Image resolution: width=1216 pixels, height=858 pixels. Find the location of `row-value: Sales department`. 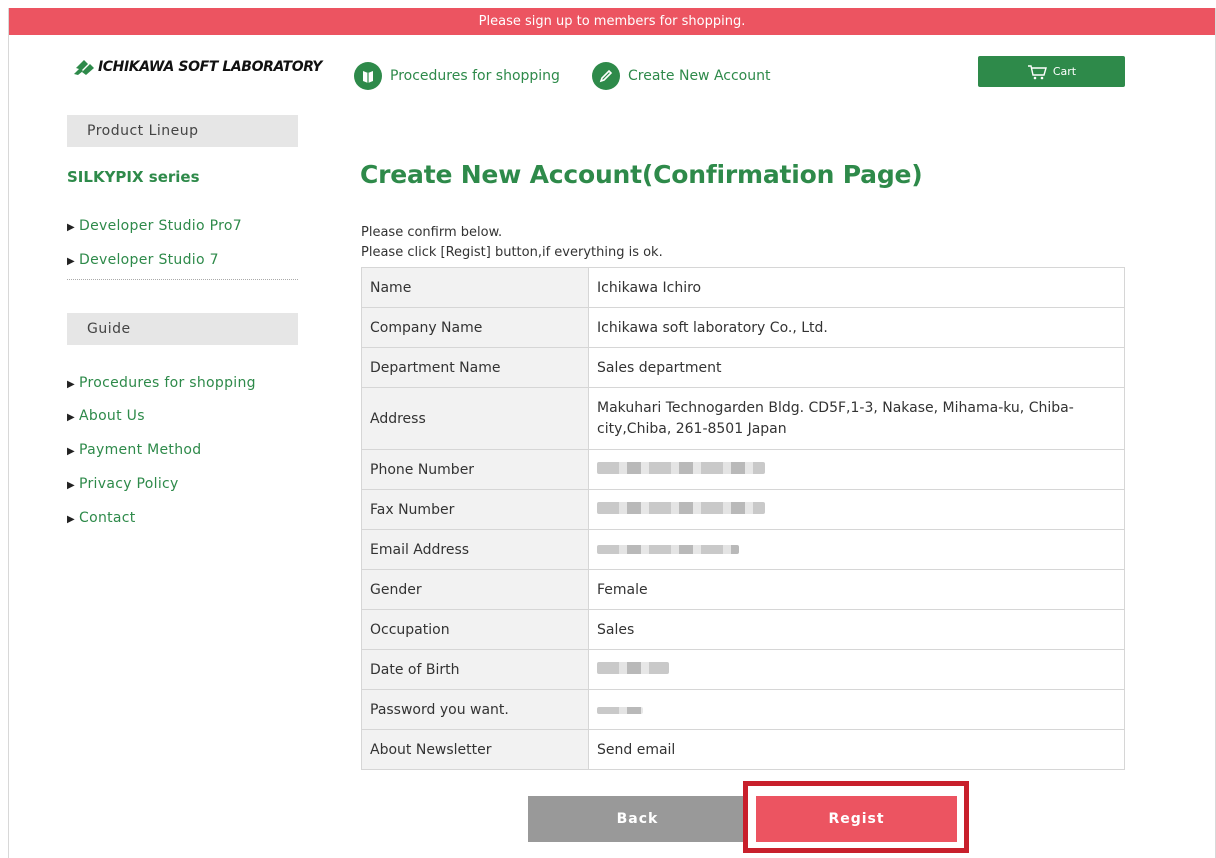

row-value: Sales department is located at coordinates (856, 367).